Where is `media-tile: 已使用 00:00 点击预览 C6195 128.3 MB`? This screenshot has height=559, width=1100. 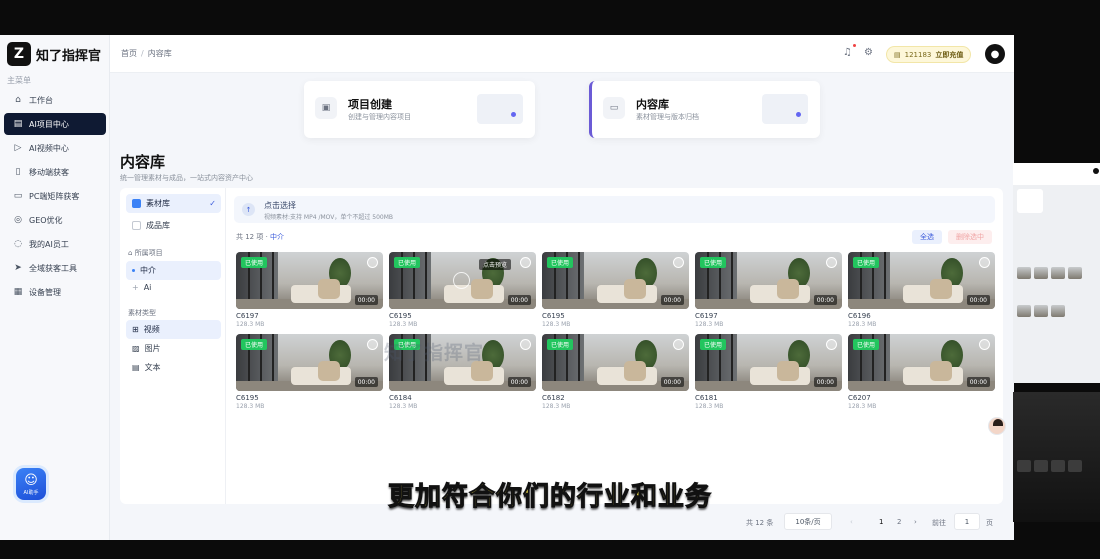 media-tile: 已使用 00:00 点击预览 C6195 128.3 MB is located at coordinates (462, 290).